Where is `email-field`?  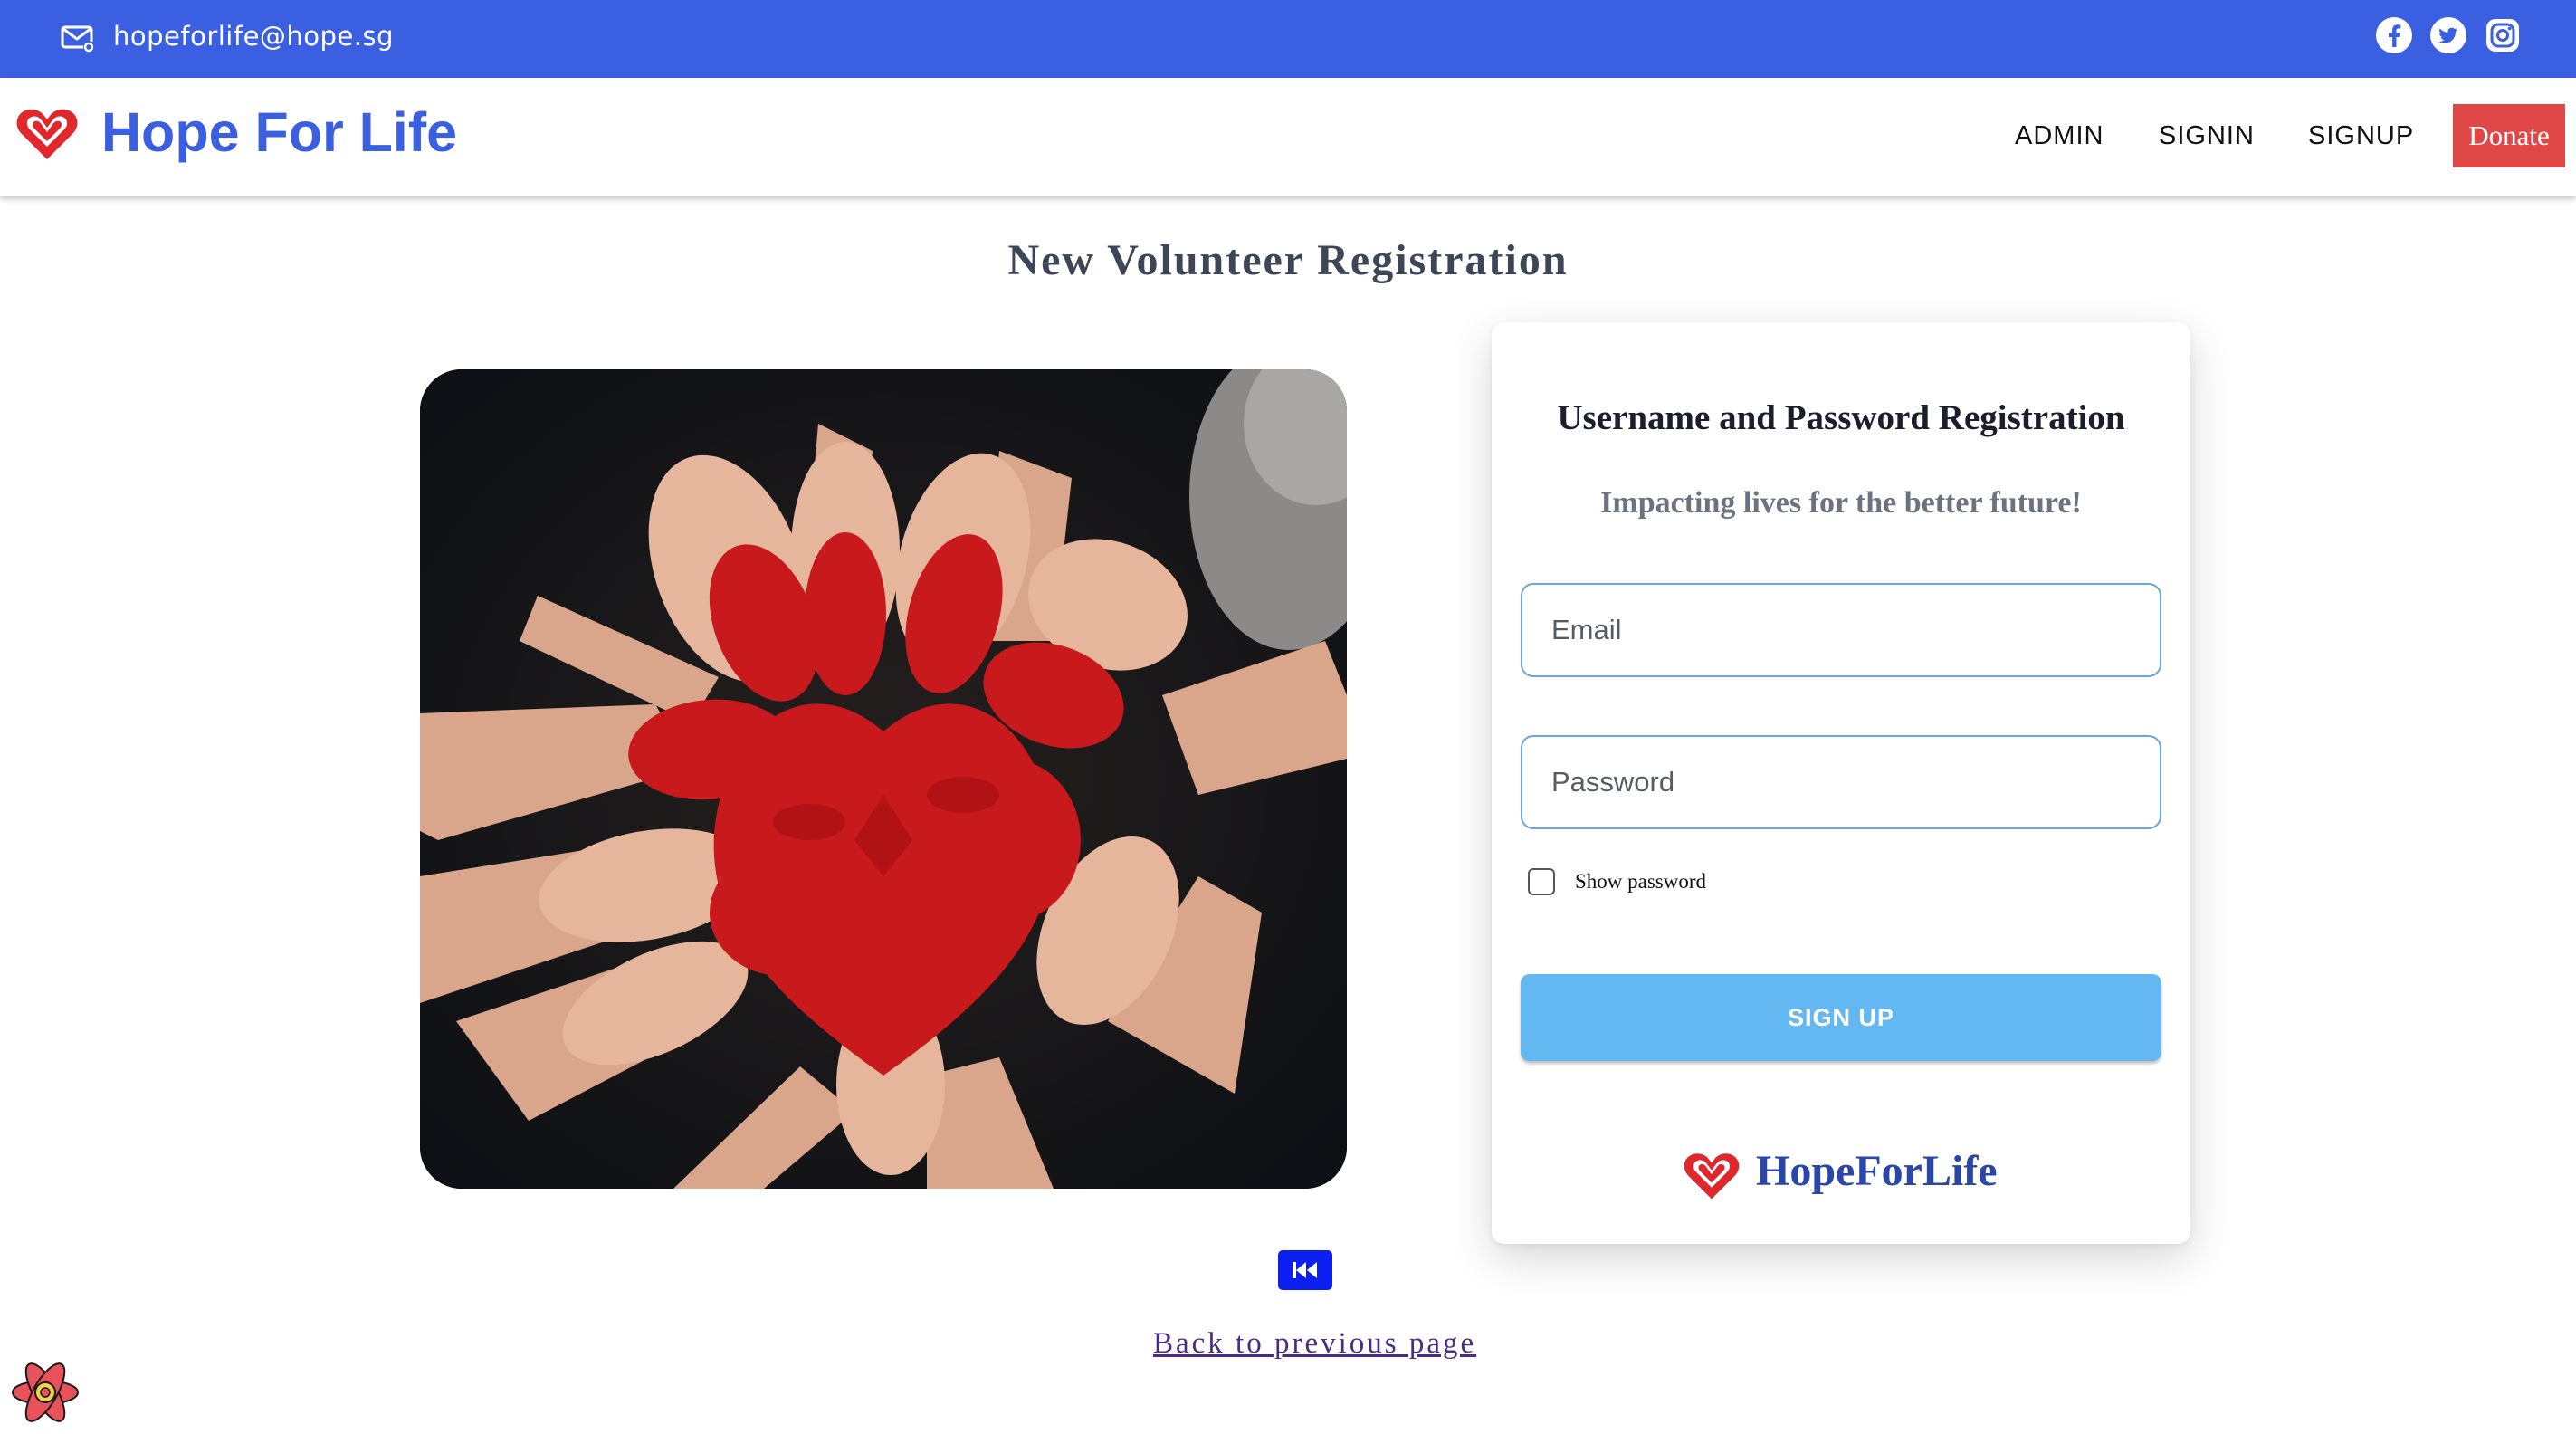 email-field is located at coordinates (1841, 630).